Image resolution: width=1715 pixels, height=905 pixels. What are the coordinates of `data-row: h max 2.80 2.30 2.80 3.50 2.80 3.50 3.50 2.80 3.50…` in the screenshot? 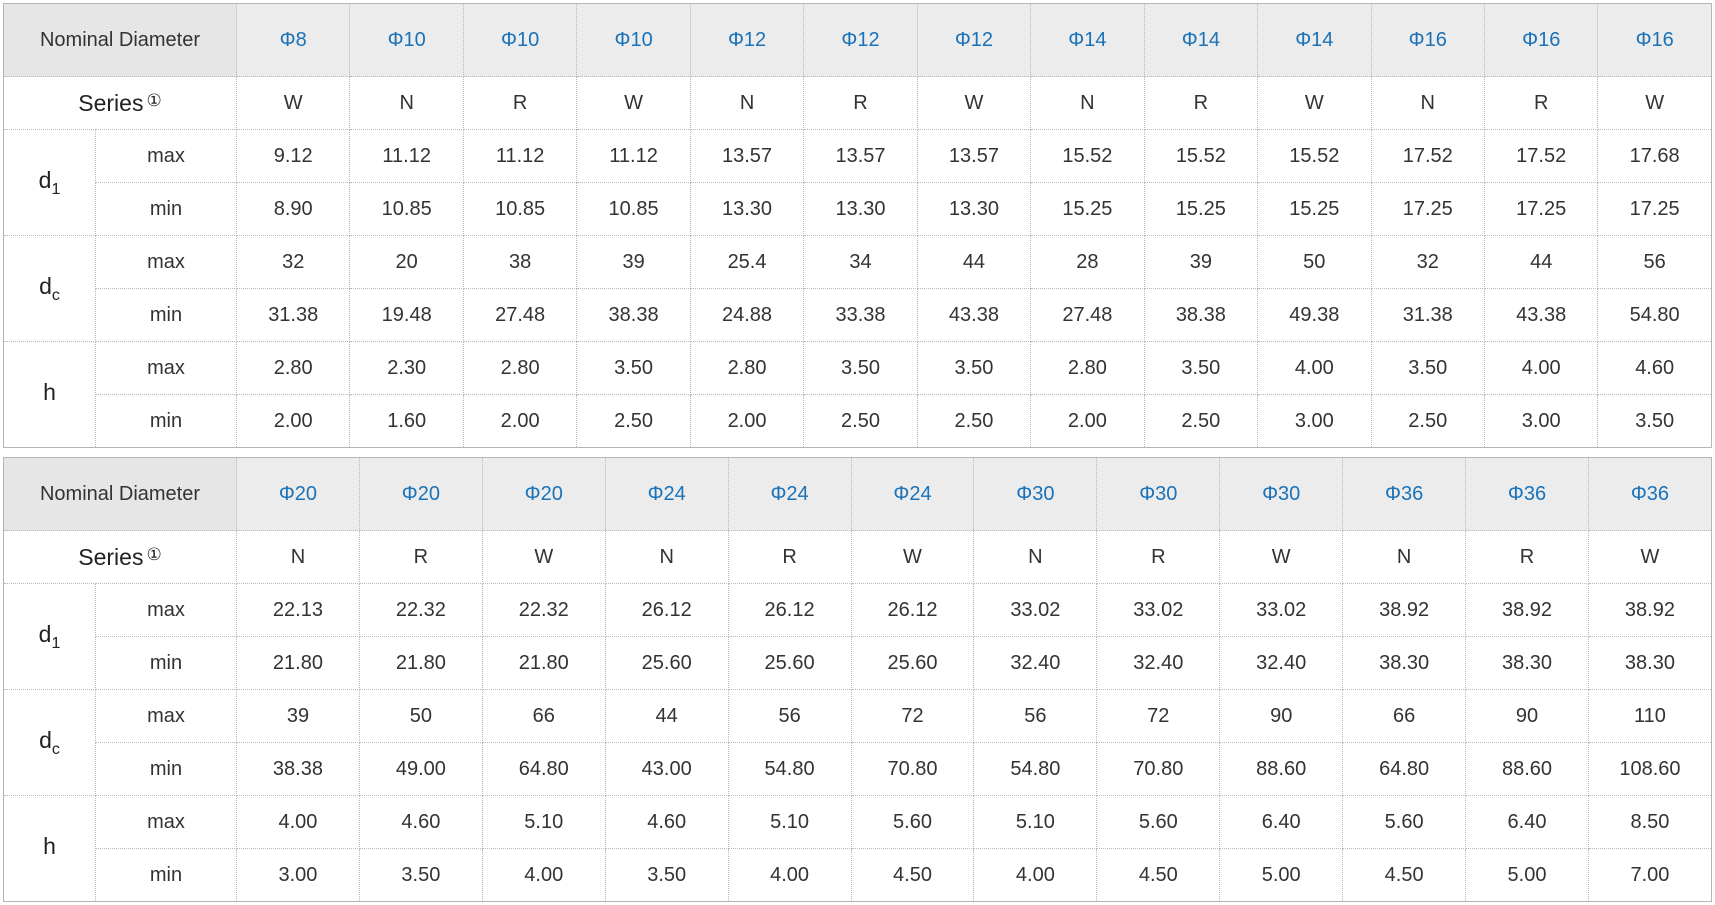 It's located at (857, 394).